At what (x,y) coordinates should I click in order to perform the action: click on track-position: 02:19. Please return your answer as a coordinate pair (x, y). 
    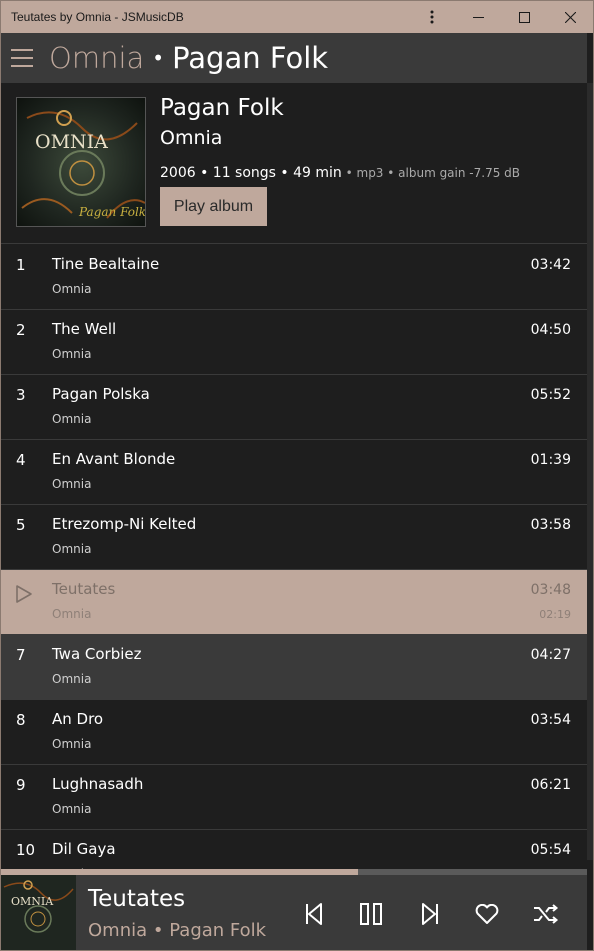
    Looking at the image, I should click on (555, 614).